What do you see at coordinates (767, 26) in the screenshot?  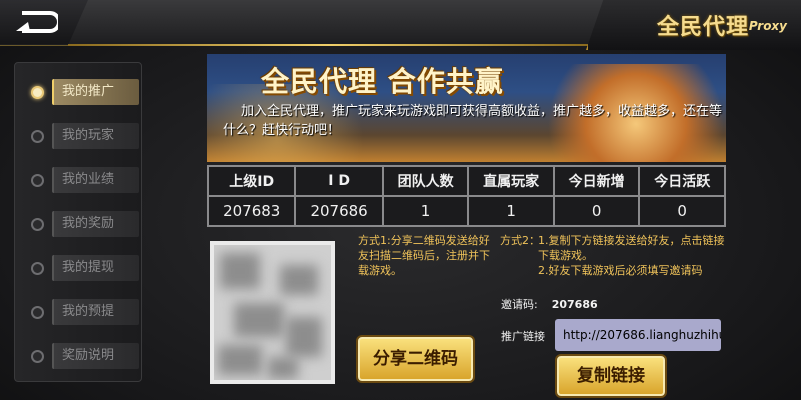 I see `page-subtitle: Proxy` at bounding box center [767, 26].